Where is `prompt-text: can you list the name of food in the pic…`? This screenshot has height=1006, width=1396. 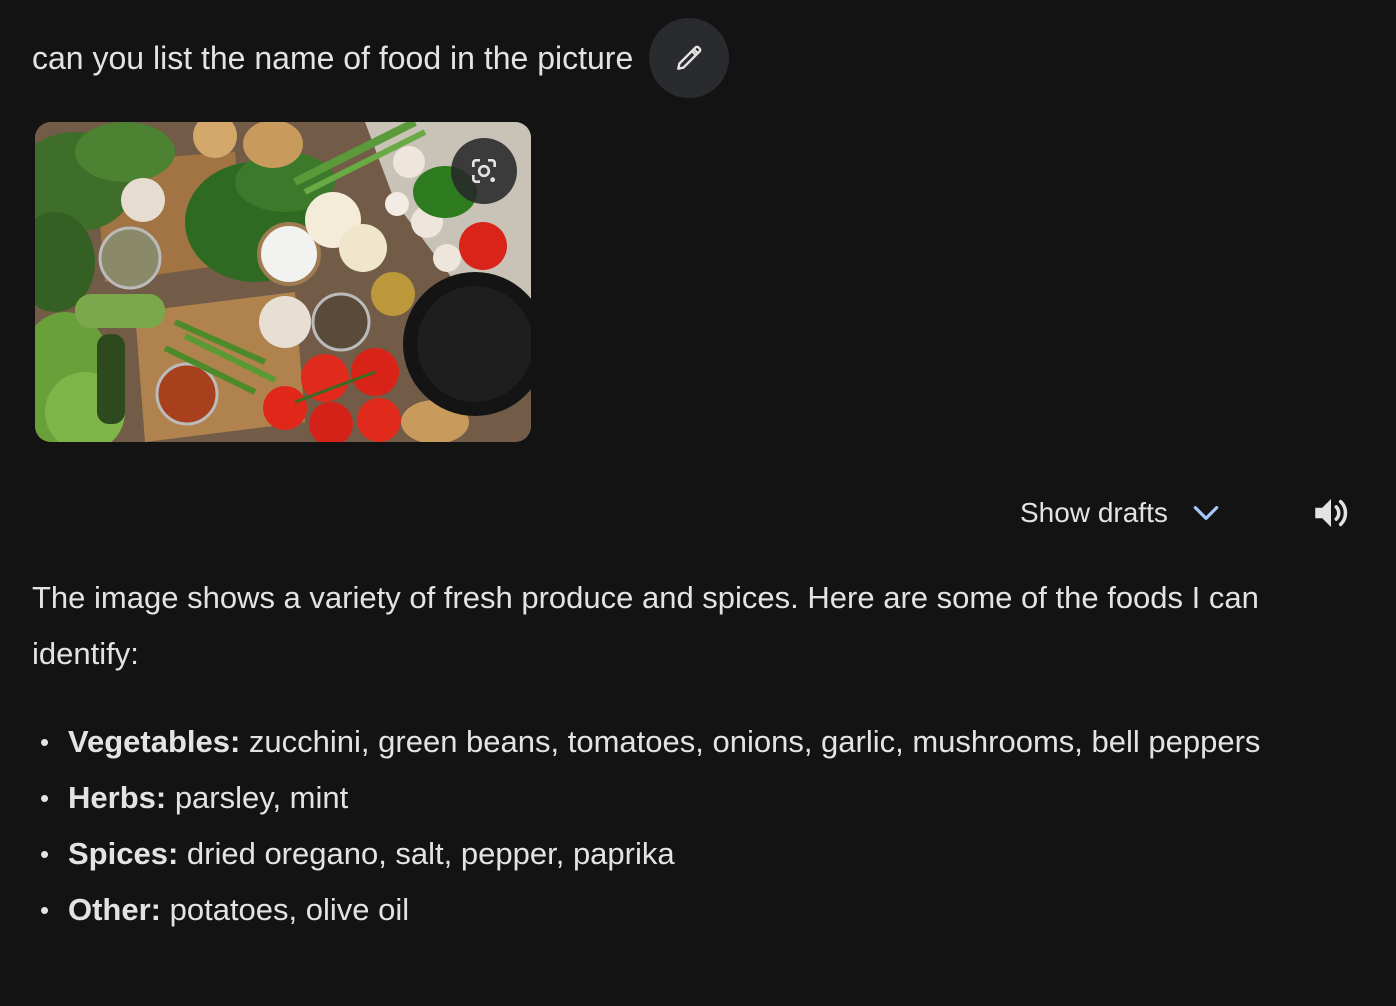 prompt-text: can you list the name of food in the pic… is located at coordinates (333, 58).